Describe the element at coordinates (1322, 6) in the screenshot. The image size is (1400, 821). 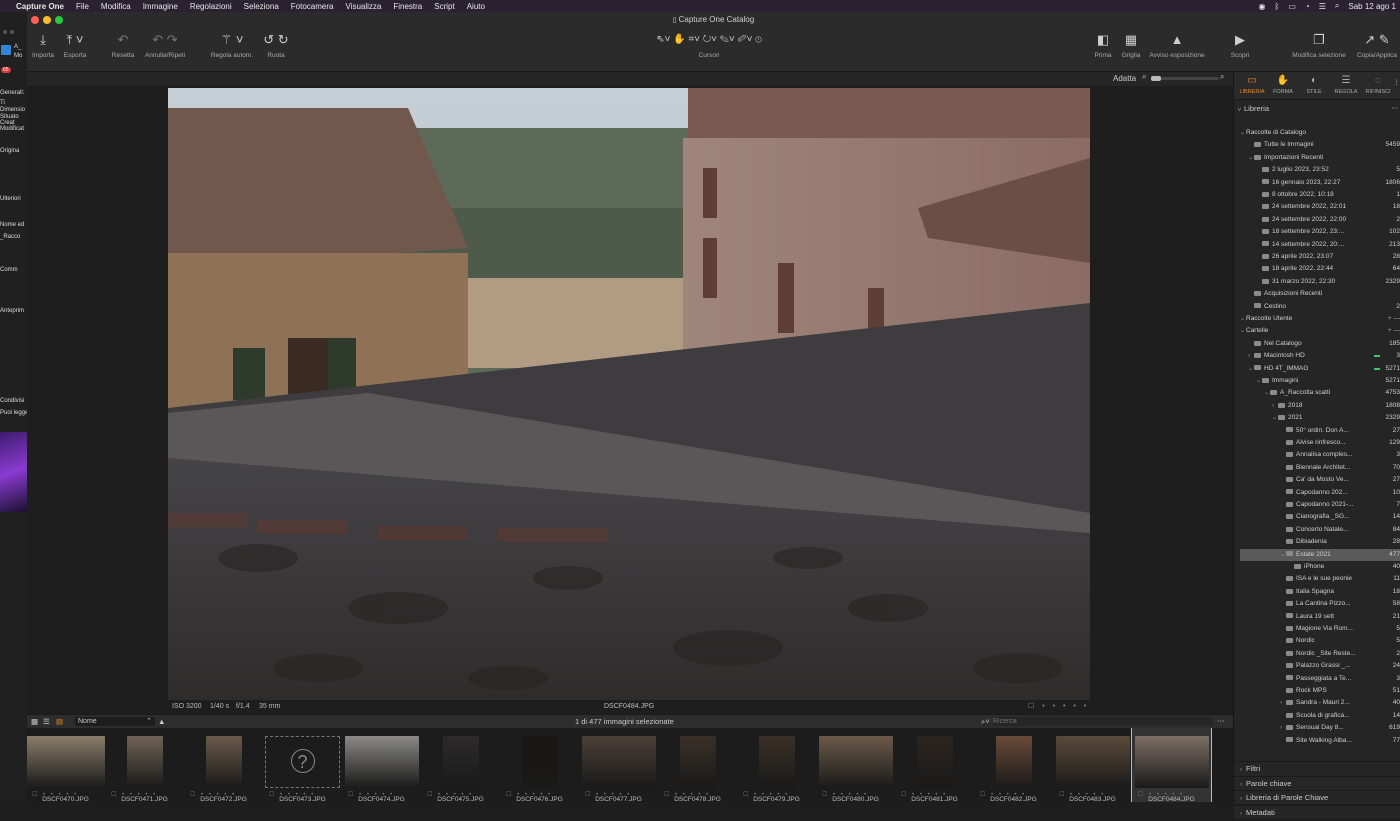
I see `control-center-icon: ☰` at that location.